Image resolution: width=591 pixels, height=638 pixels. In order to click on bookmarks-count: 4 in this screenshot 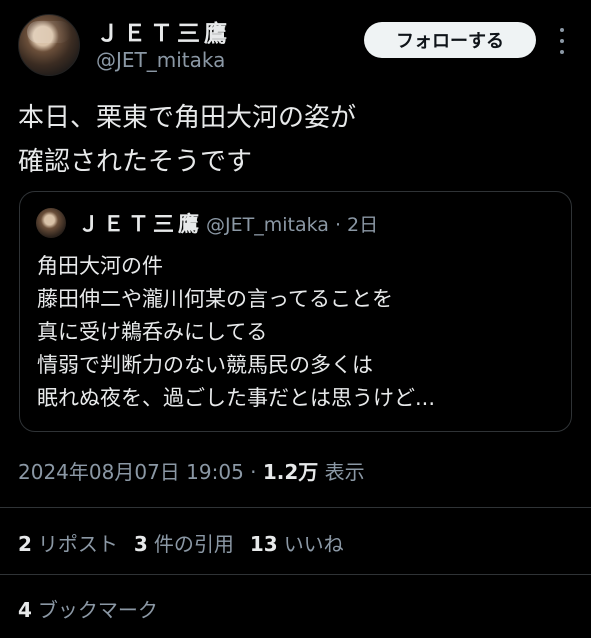, I will do `click(25, 610)`.